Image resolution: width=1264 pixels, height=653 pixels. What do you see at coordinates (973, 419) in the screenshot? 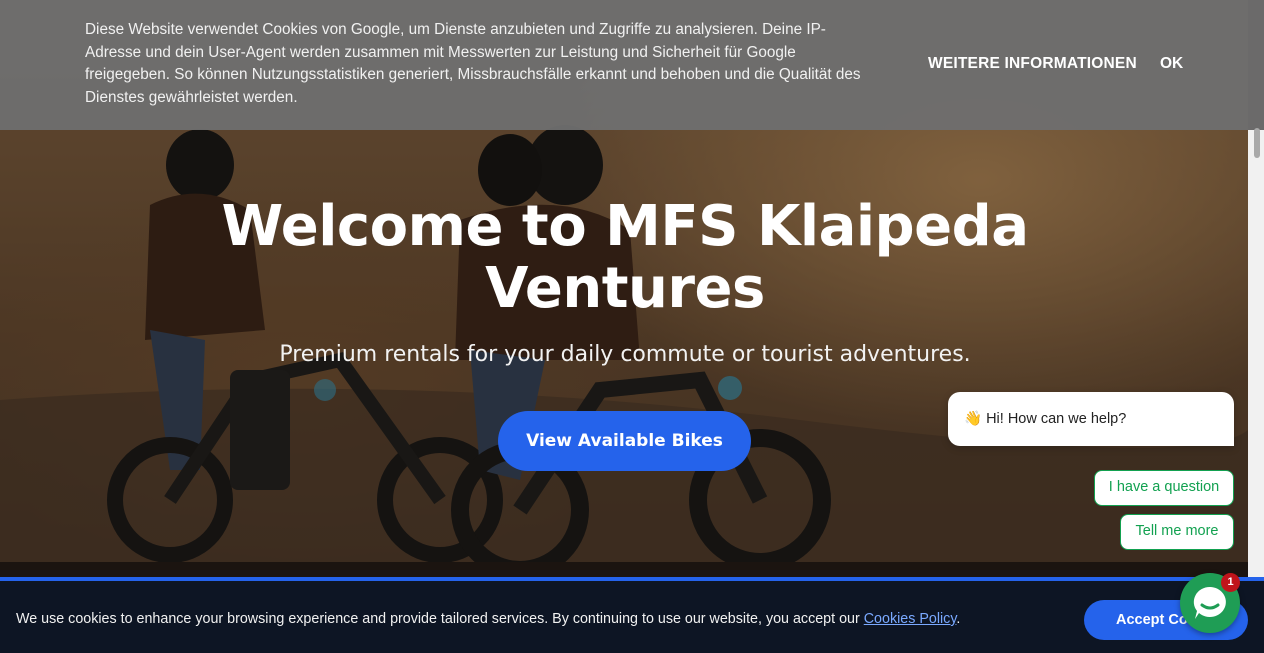
I see `waving-hand-icon: 👋` at bounding box center [973, 419].